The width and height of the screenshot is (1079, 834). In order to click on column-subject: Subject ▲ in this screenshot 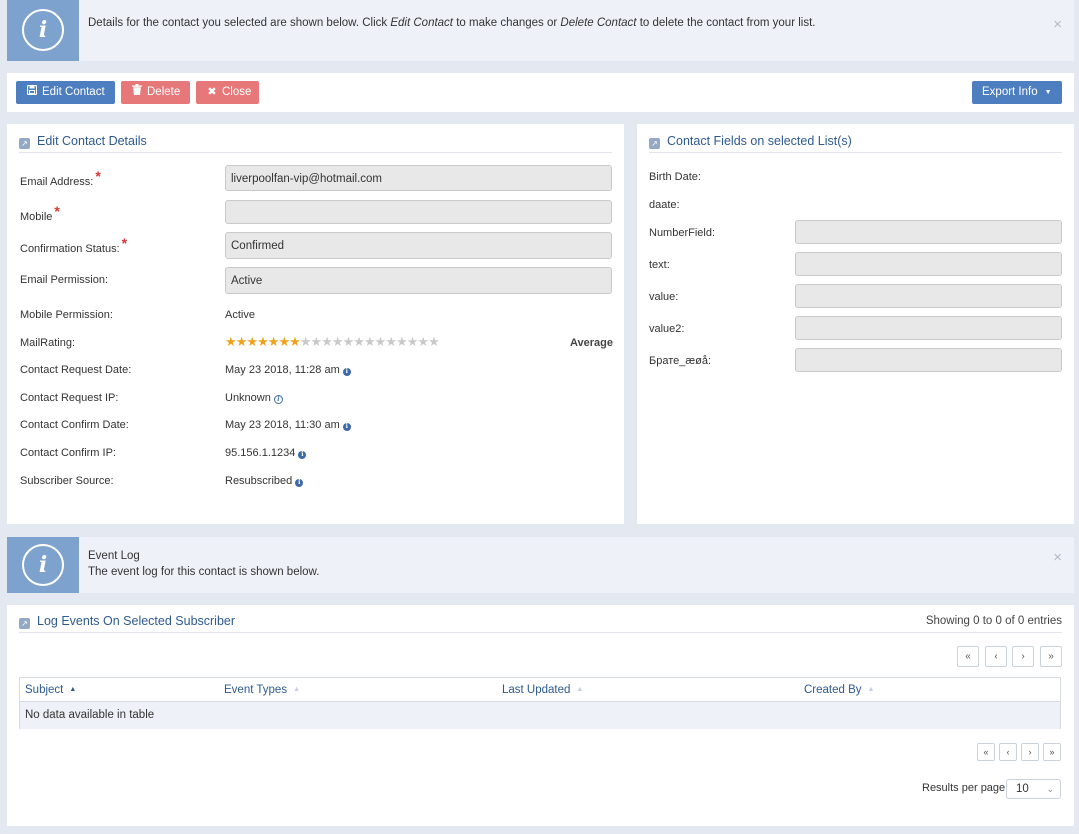, I will do `click(50, 690)`.